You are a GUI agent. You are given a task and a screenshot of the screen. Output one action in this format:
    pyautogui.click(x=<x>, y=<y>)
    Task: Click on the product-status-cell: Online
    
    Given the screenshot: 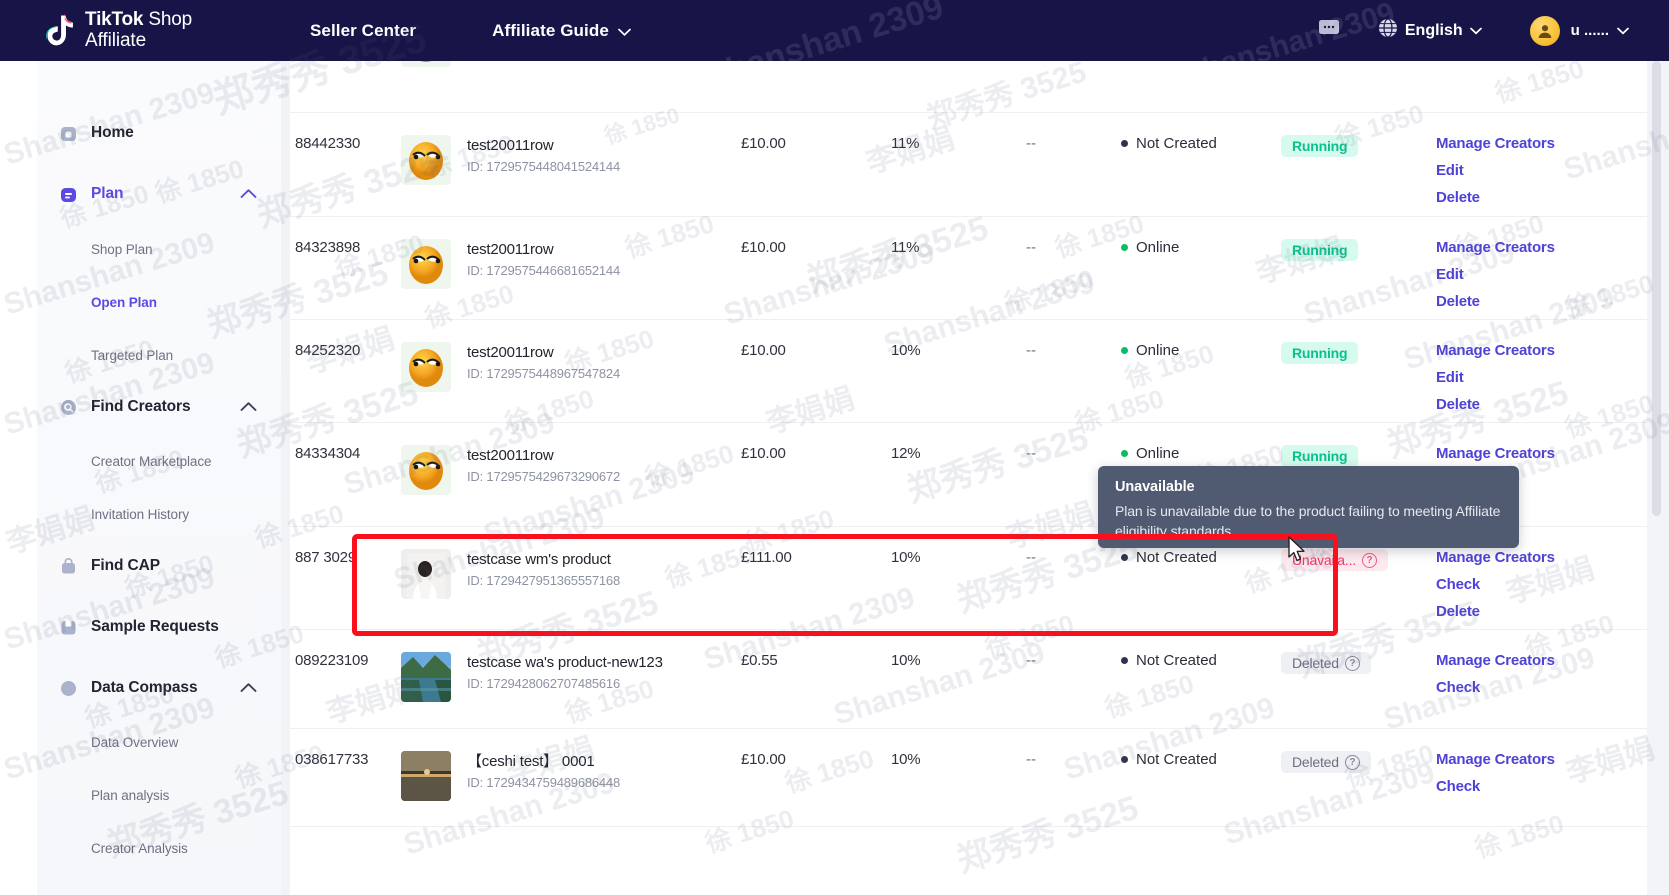 What is the action you would take?
    pyautogui.click(x=1201, y=350)
    